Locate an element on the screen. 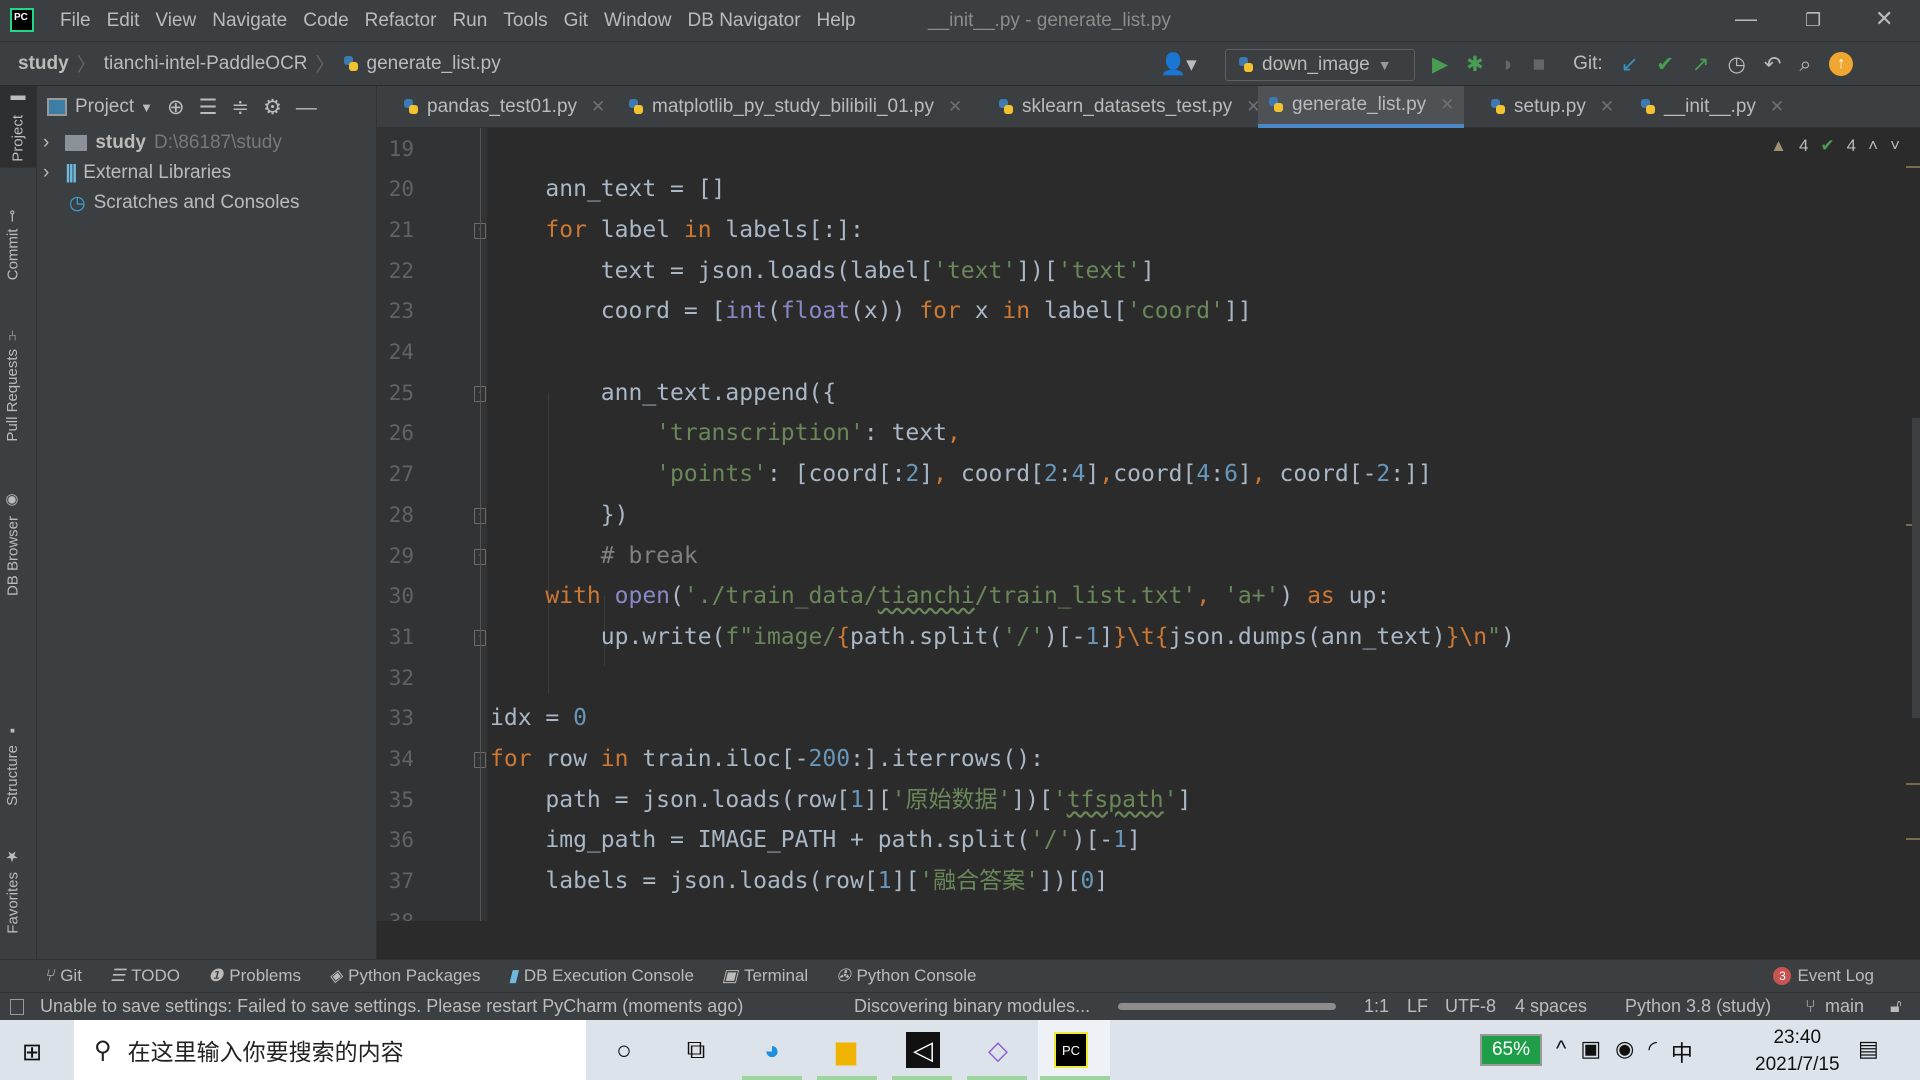 The width and height of the screenshot is (1920, 1080). stop-icon: ■ is located at coordinates (1538, 64).